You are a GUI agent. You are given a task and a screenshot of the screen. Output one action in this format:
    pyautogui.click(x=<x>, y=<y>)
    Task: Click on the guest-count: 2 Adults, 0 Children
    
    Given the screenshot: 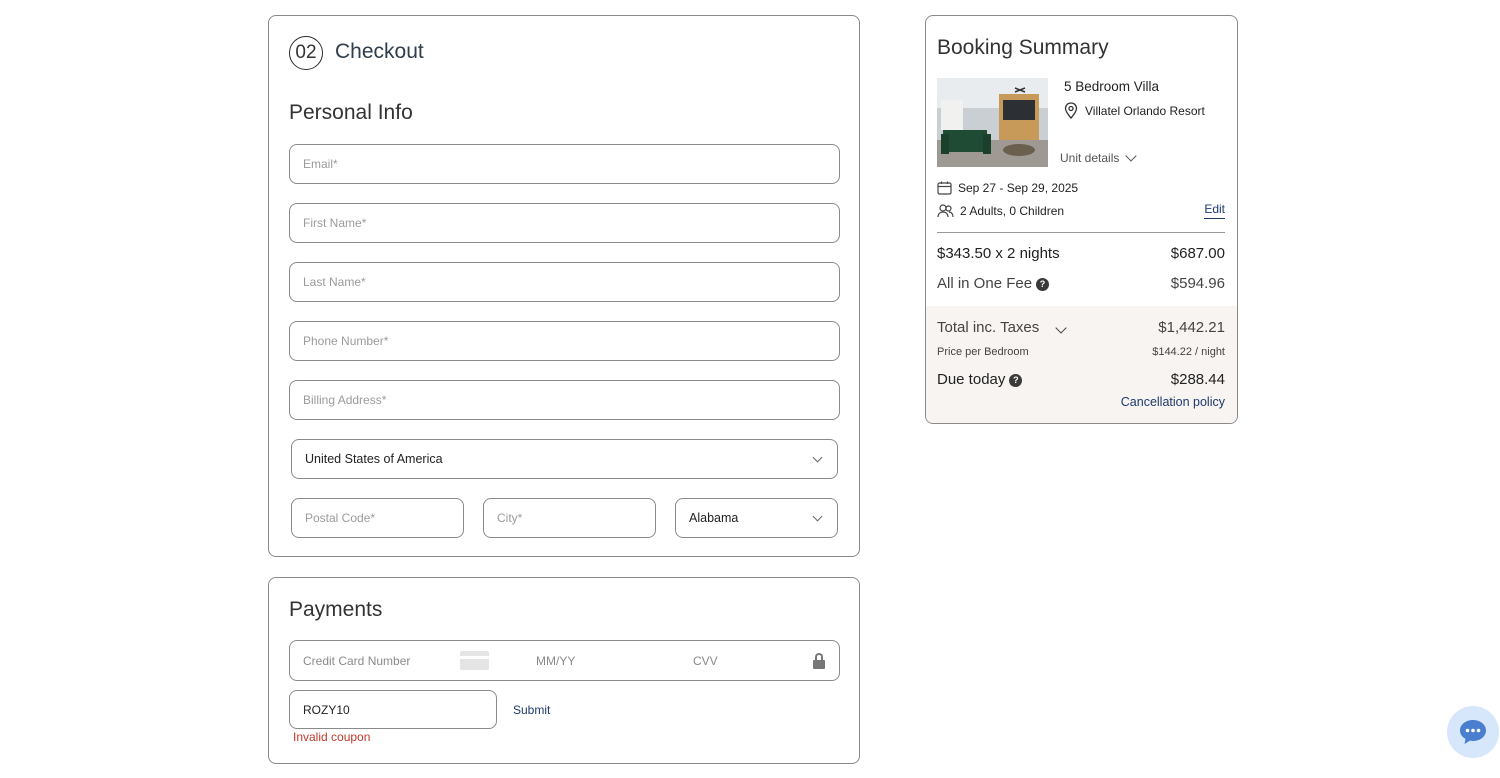 What is the action you would take?
    pyautogui.click(x=1000, y=211)
    